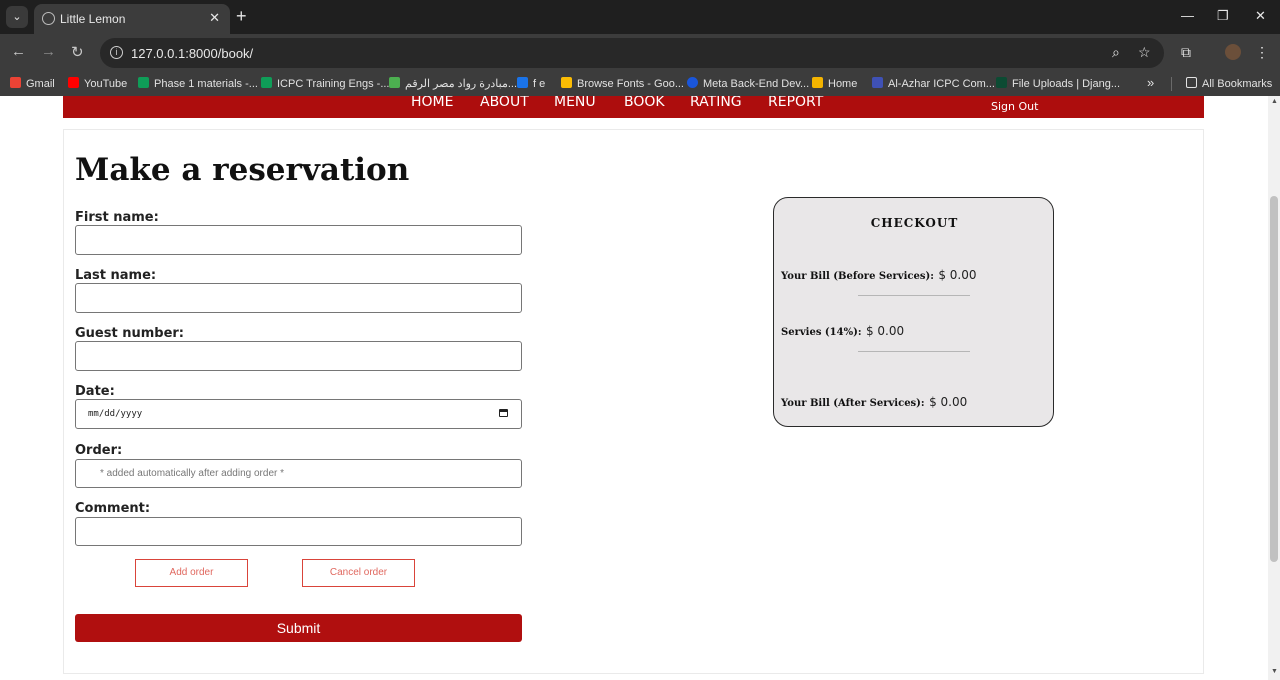 Image resolution: width=1280 pixels, height=680 pixels. I want to click on bill-after-row: Your Bill (After Services): $ 0.00, so click(874, 402).